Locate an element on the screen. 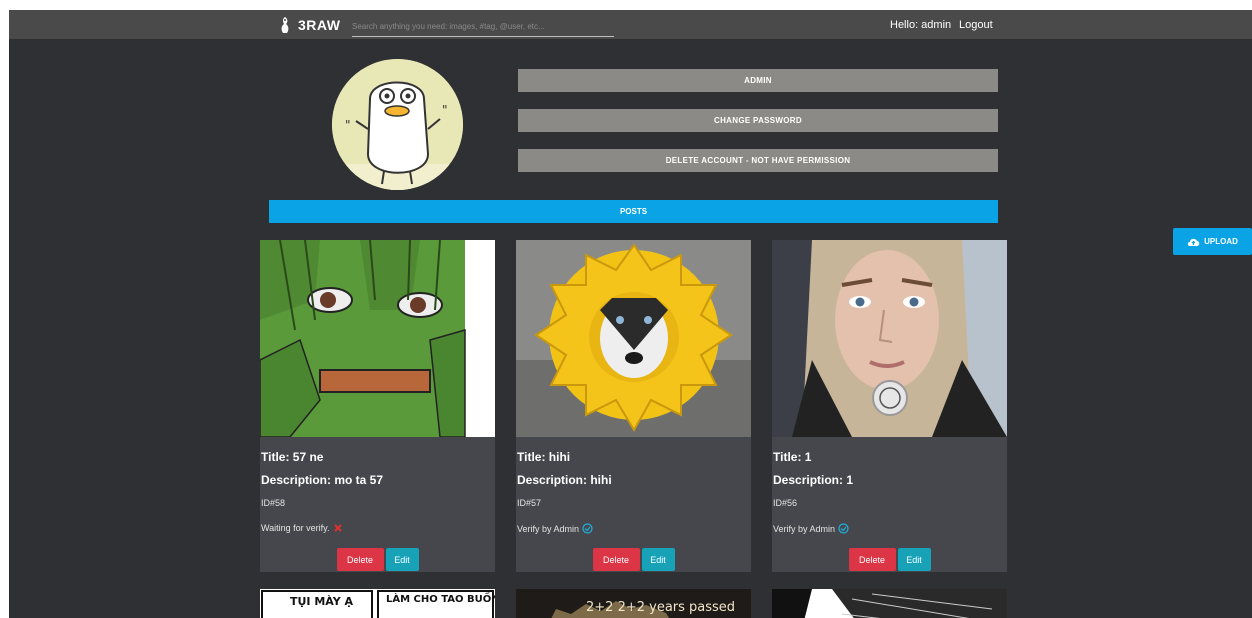  post-image-frog is located at coordinates (377, 338).